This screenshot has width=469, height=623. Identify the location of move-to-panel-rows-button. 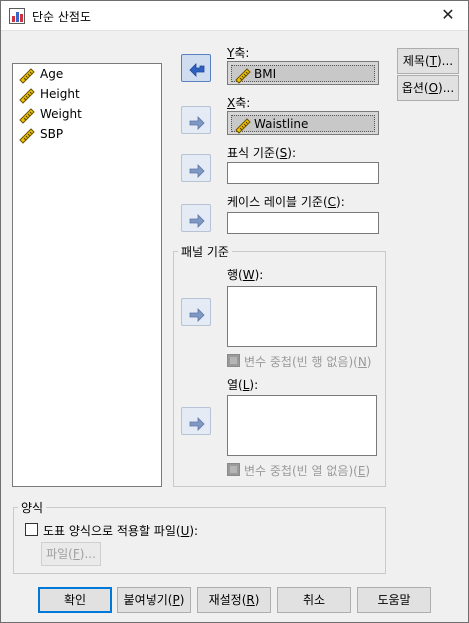
(196, 312).